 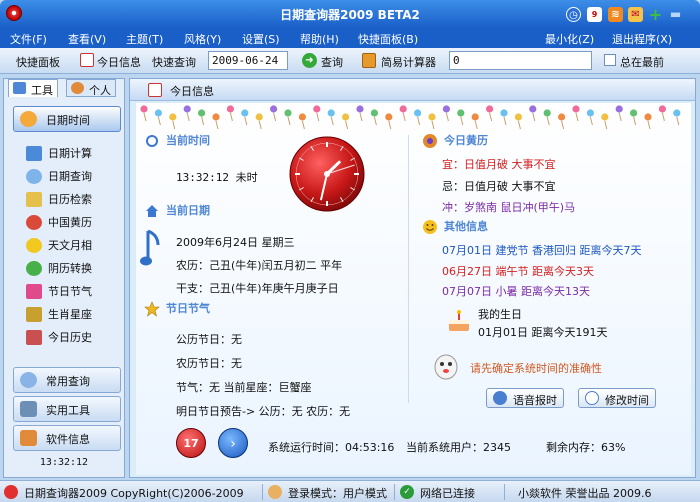 What do you see at coordinates (319, 39) in the screenshot?
I see `menu-help: 帮助(H)` at bounding box center [319, 39].